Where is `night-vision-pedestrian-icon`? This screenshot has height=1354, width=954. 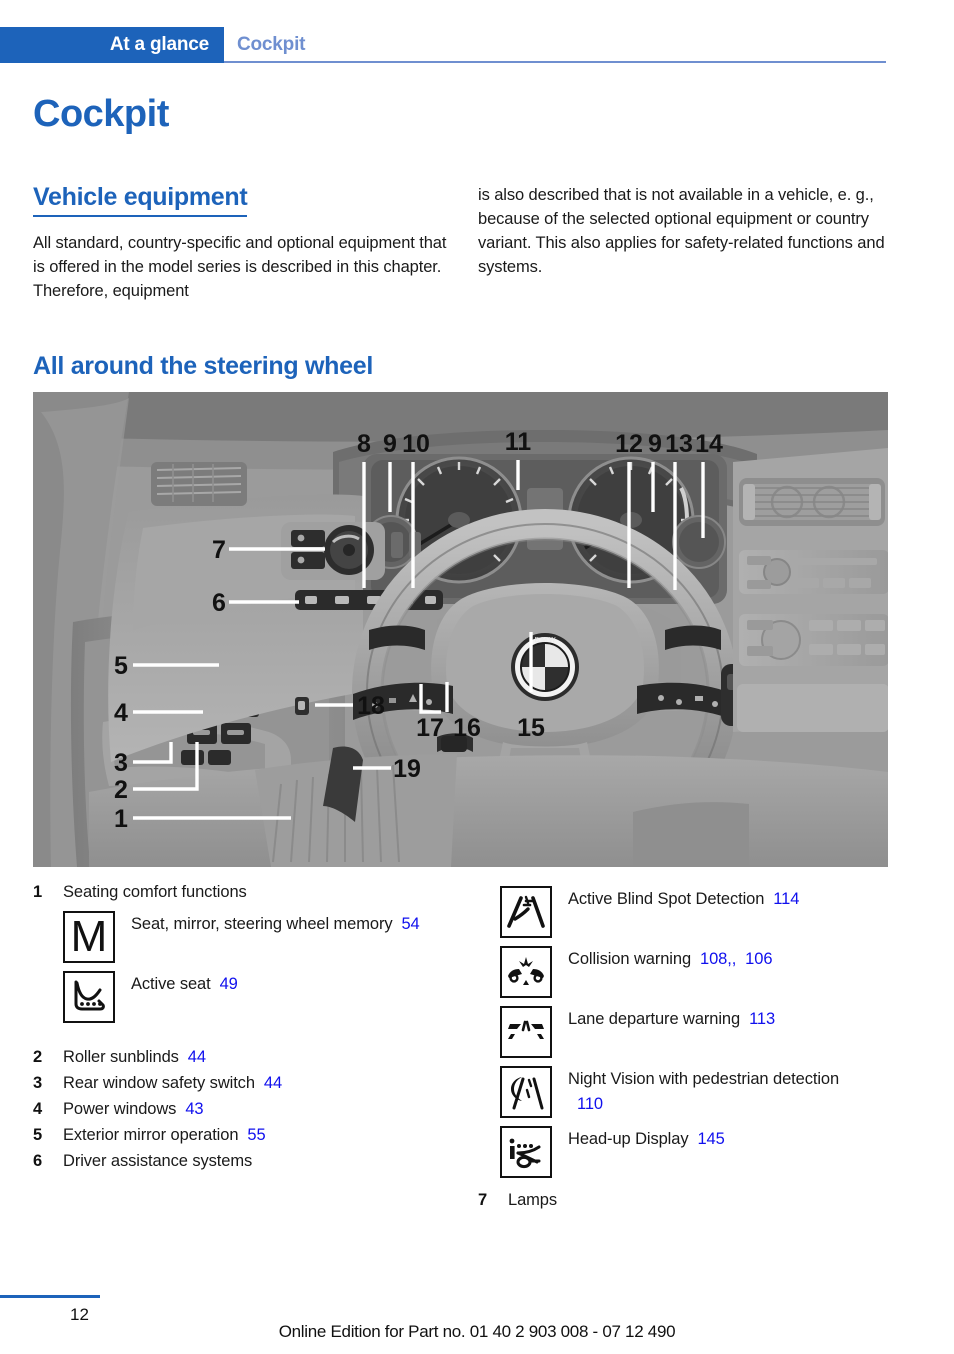 night-vision-pedestrian-icon is located at coordinates (526, 1092).